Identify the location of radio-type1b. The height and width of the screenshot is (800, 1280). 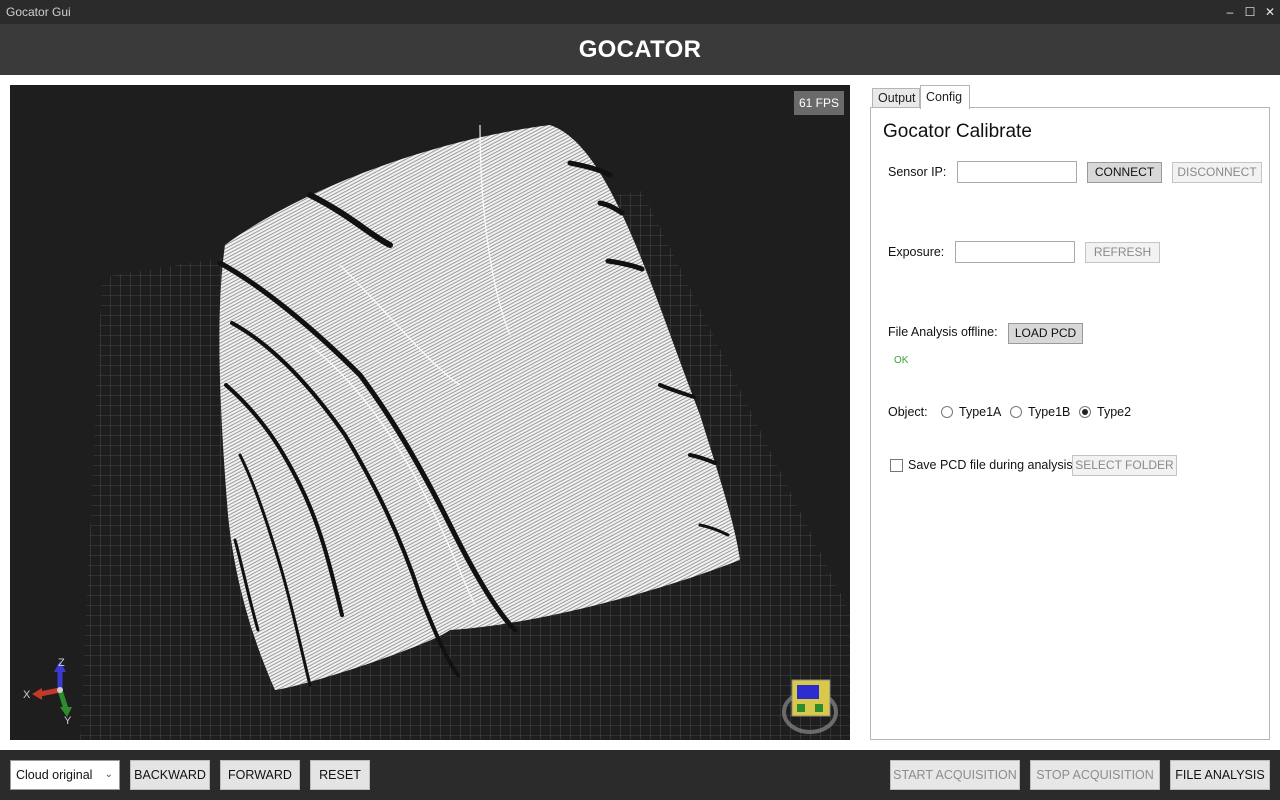
(1016, 412).